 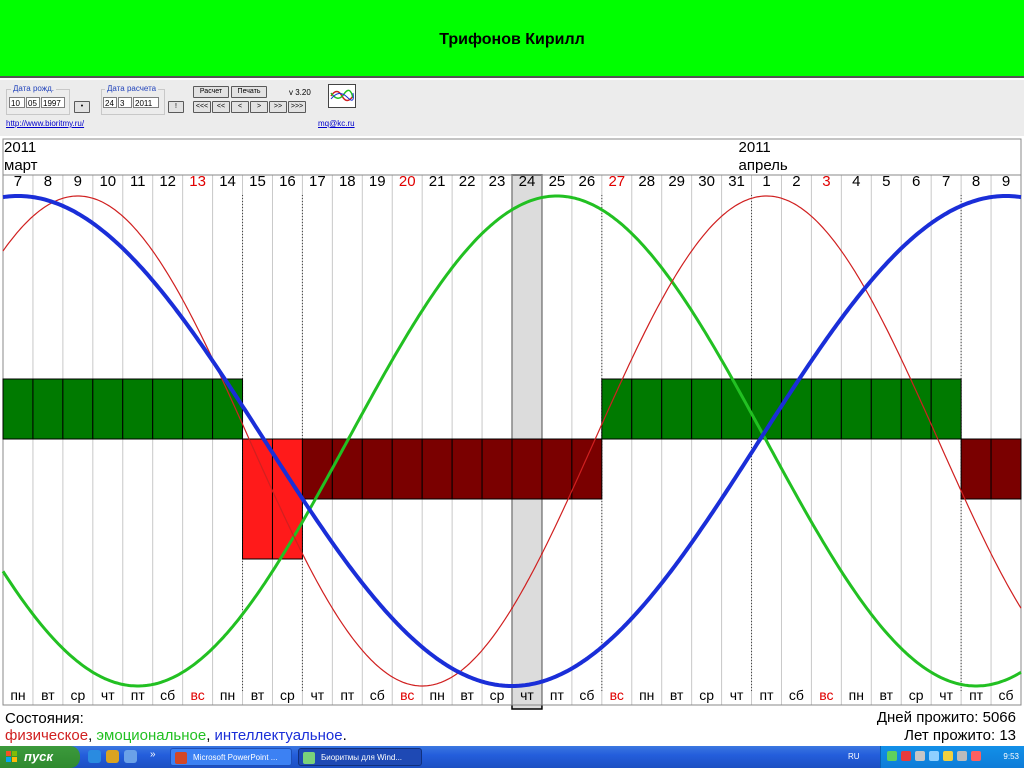 What do you see at coordinates (512, 77) in the screenshot?
I see `title-divider` at bounding box center [512, 77].